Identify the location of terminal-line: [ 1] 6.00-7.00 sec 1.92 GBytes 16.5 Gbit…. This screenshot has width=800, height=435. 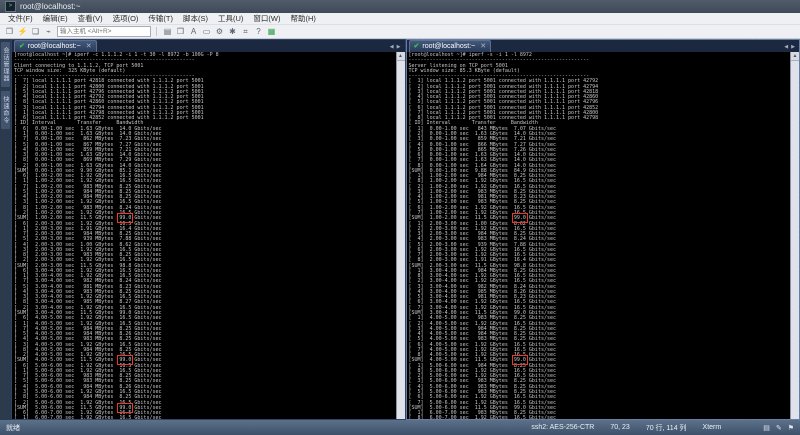
(205, 417).